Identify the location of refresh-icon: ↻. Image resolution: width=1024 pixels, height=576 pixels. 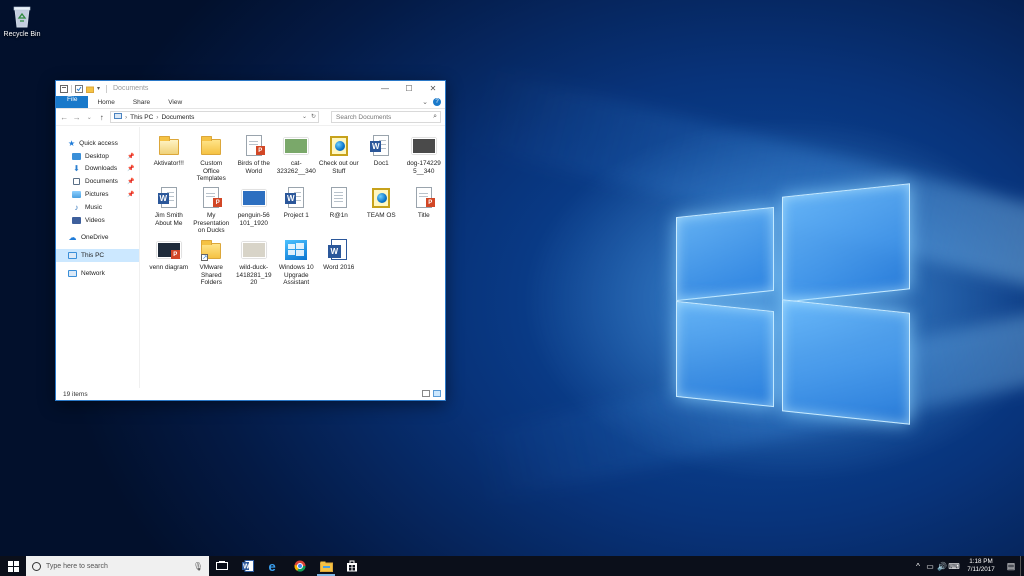
(313, 116).